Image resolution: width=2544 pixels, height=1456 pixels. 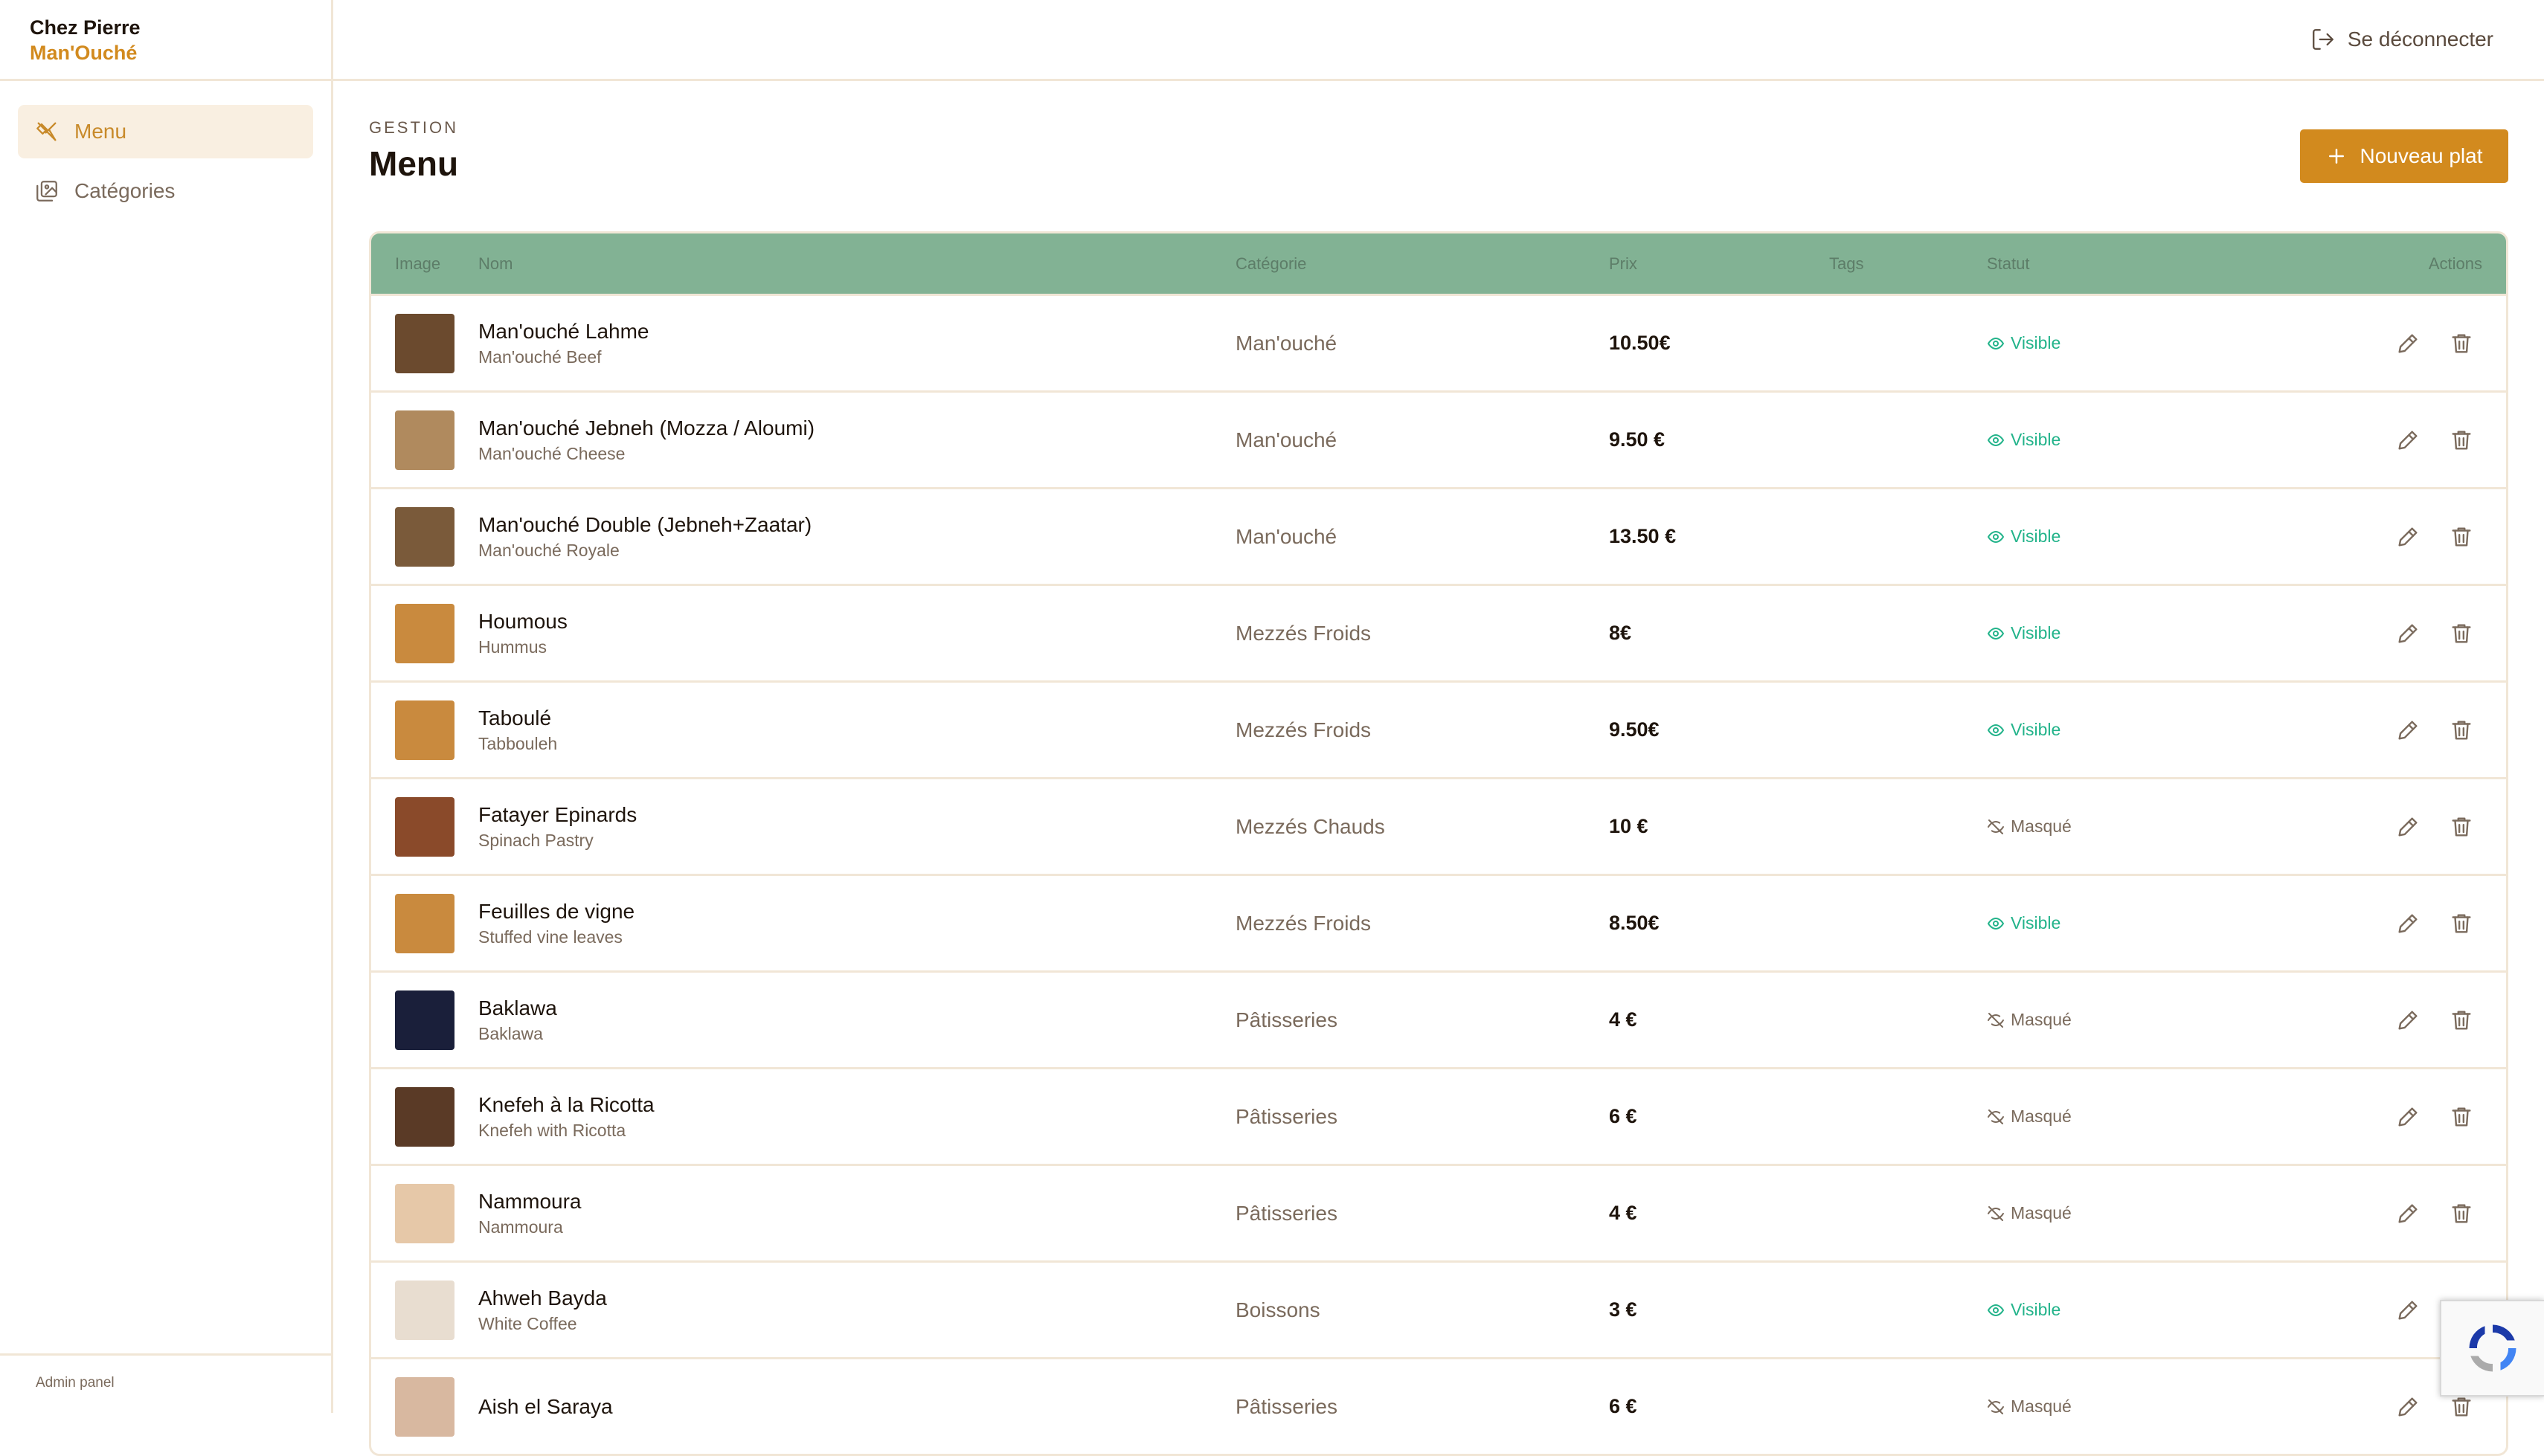 What do you see at coordinates (165, 191) in the screenshot?
I see `sidebar-item-categories: Catégories` at bounding box center [165, 191].